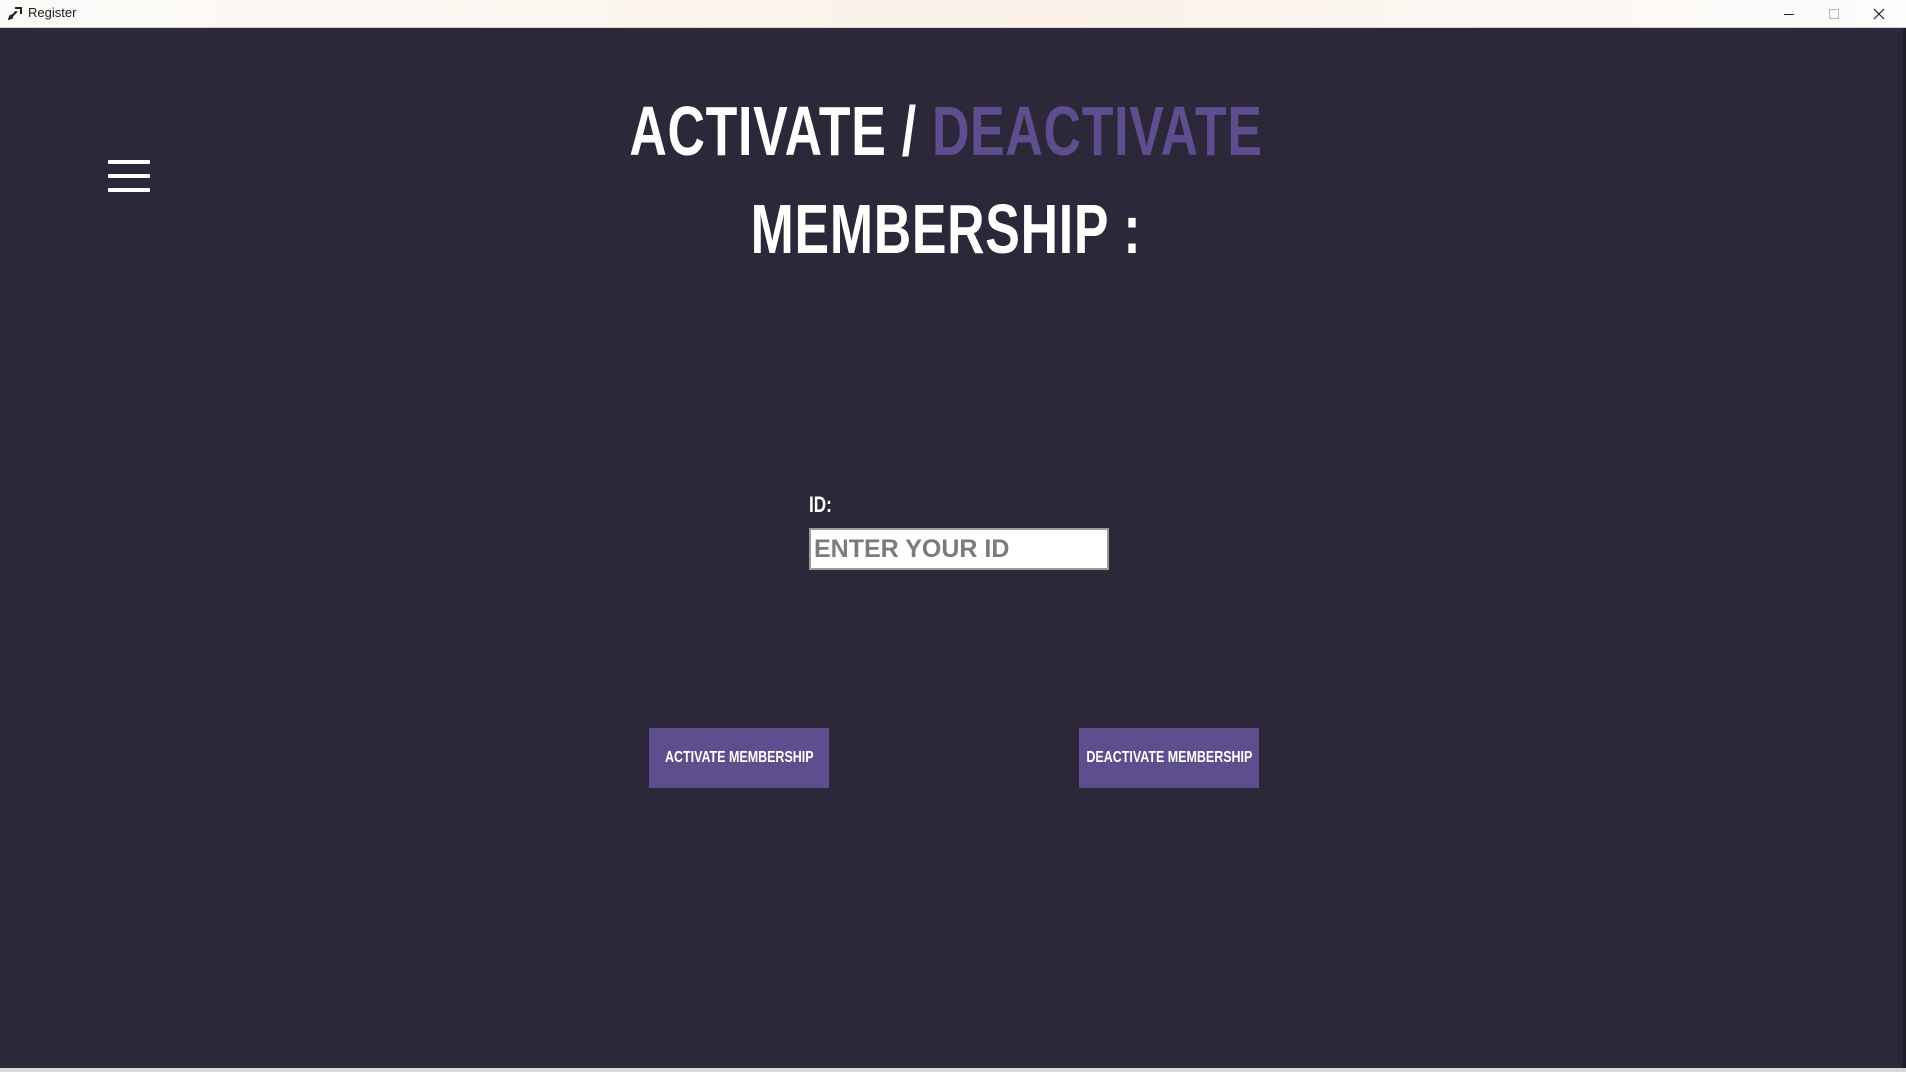 This screenshot has height=1072, width=1906. Describe the element at coordinates (953, 14) in the screenshot. I see `title-bar: Register` at that location.